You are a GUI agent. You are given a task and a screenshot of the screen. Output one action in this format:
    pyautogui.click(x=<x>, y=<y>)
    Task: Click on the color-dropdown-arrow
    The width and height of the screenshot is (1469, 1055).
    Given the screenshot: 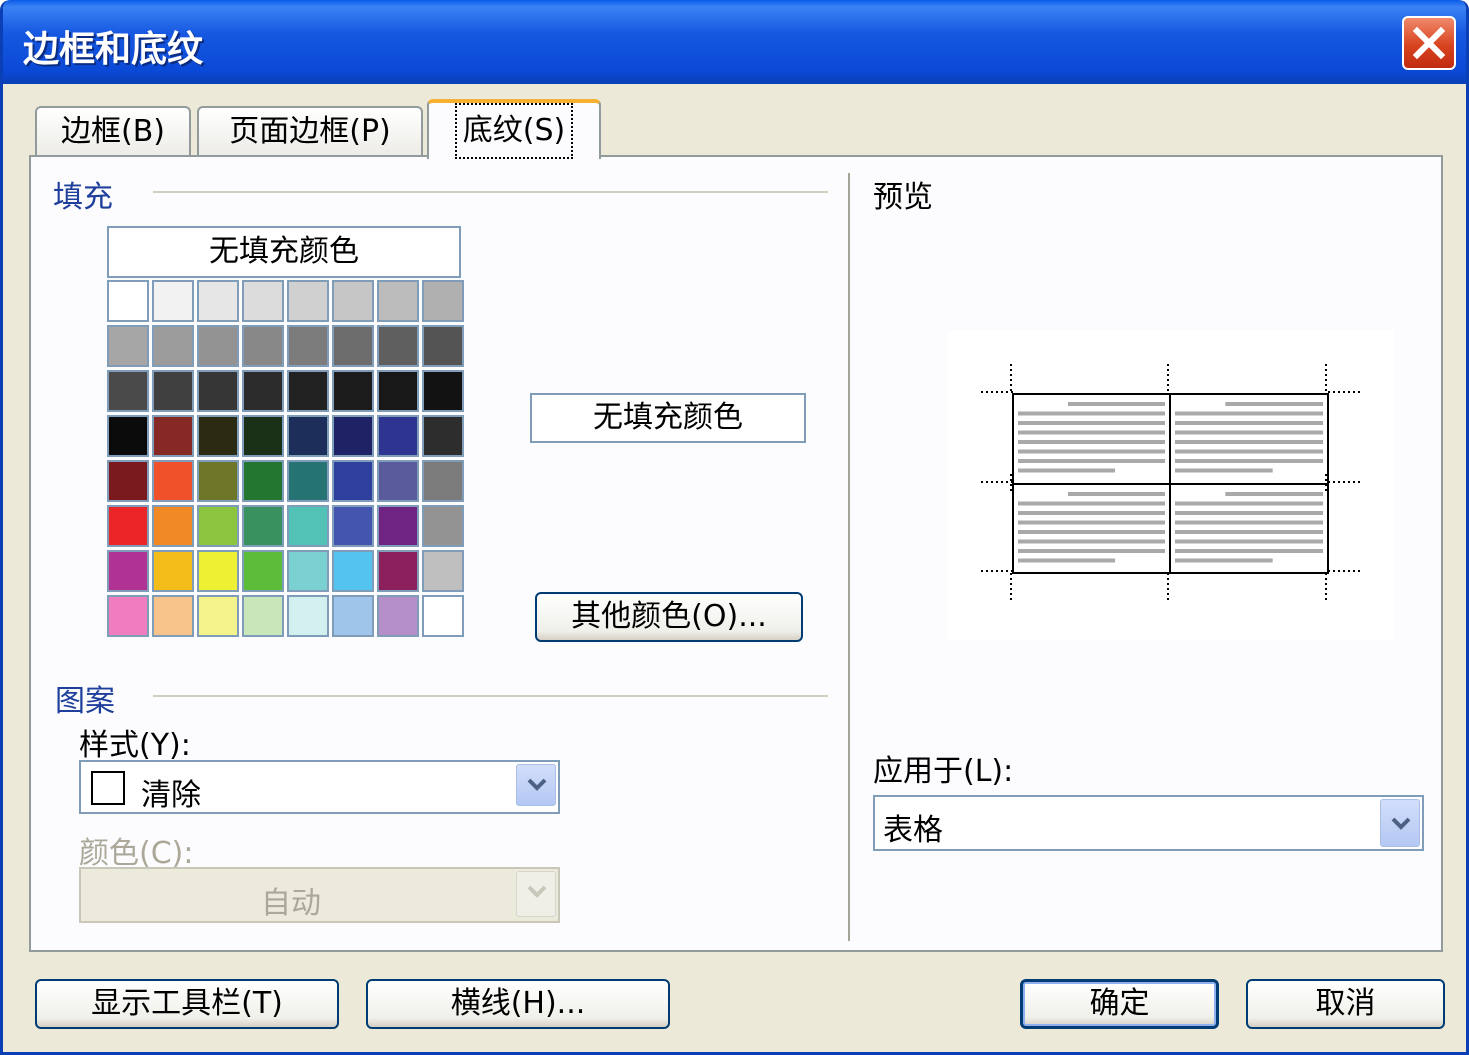 What is the action you would take?
    pyautogui.click(x=536, y=894)
    